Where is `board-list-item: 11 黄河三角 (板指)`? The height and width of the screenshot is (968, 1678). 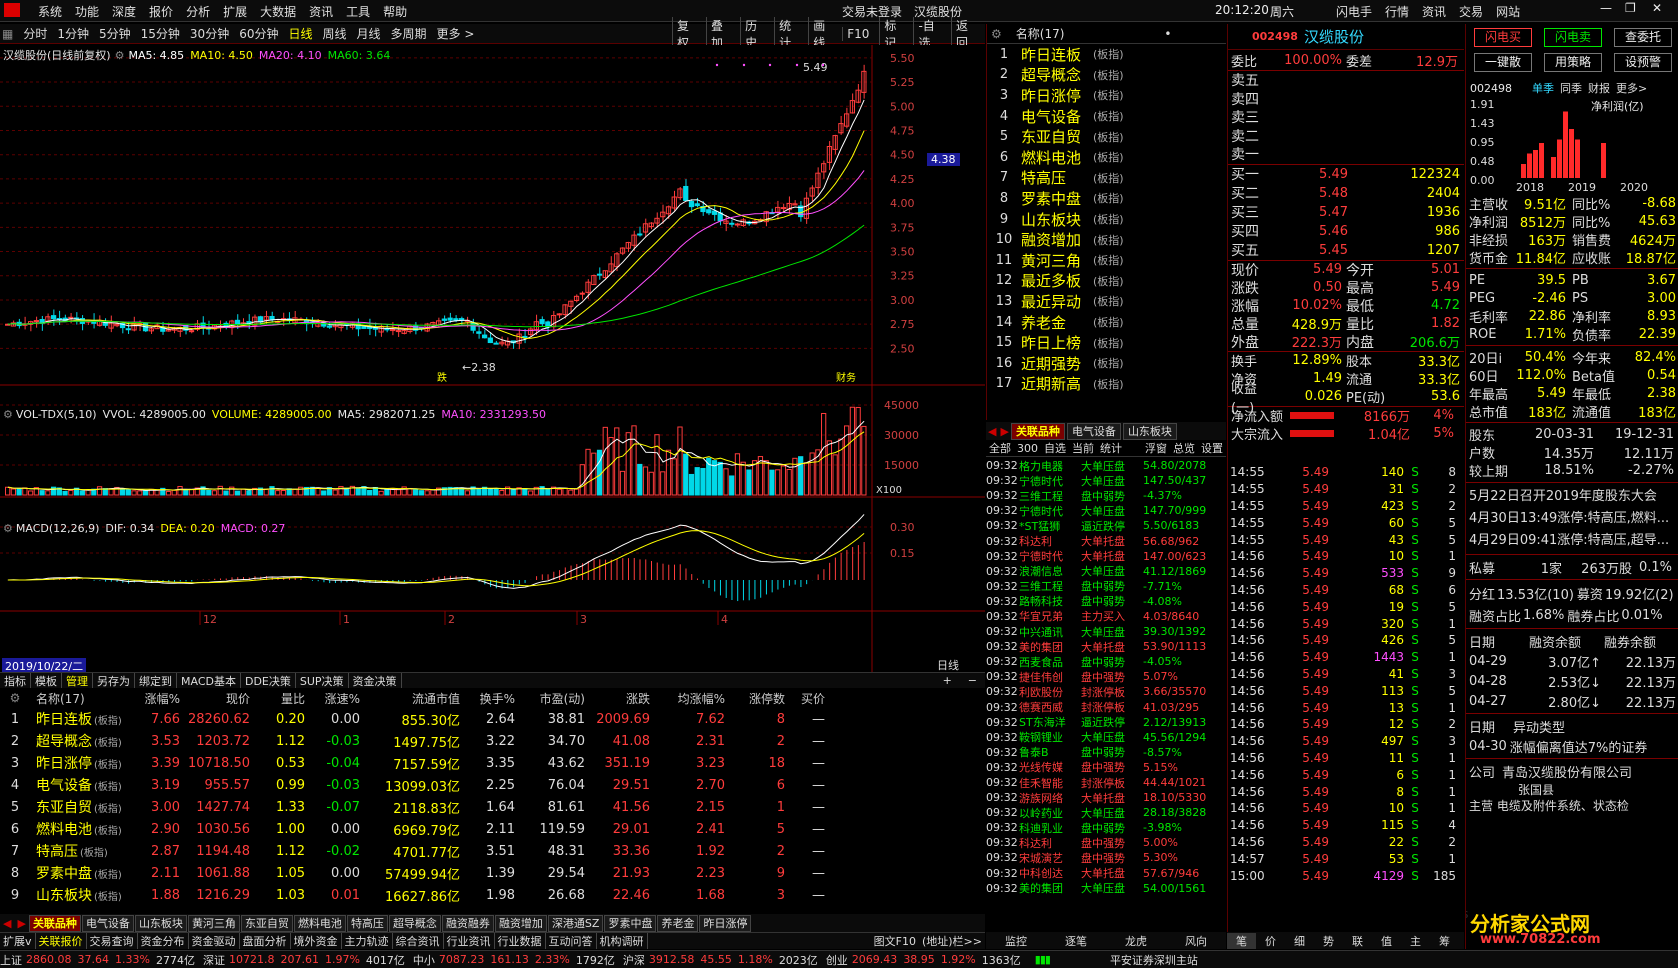 board-list-item: 11 黄河三角 (板指) is located at coordinates (1106, 260).